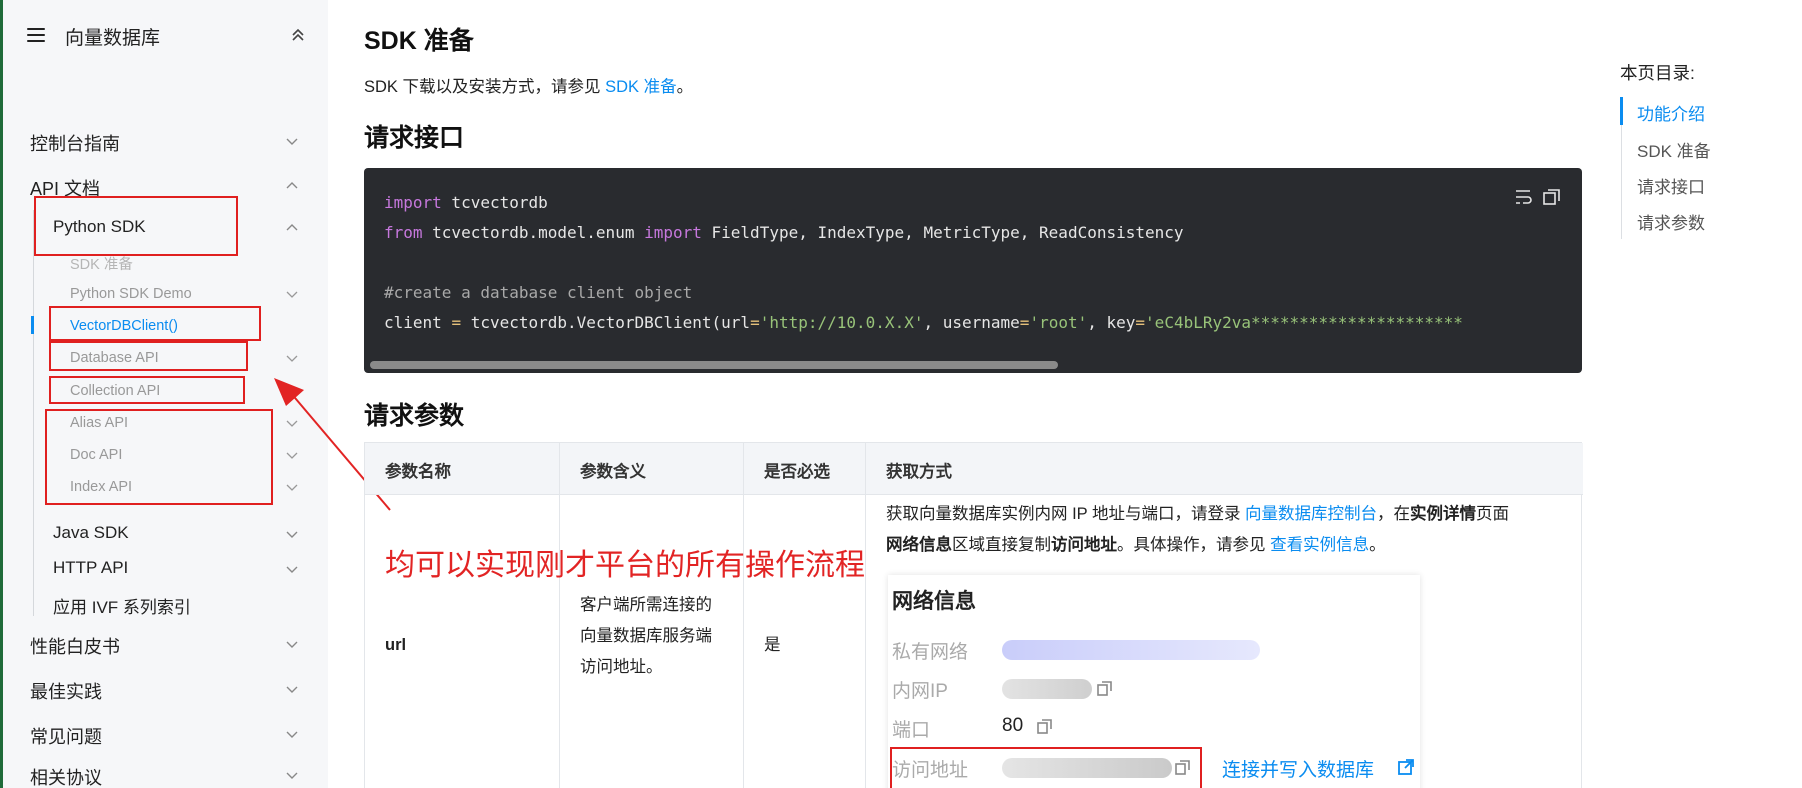 The height and width of the screenshot is (788, 1802). I want to click on menu-icon, so click(36, 35).